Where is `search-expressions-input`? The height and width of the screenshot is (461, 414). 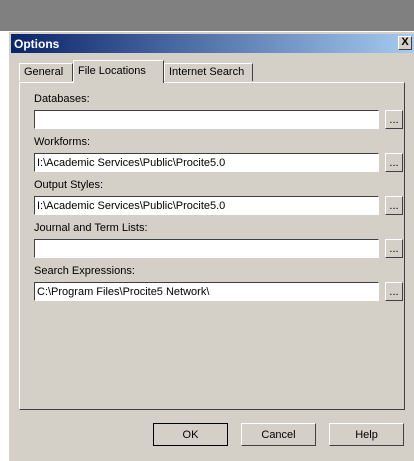
search-expressions-input is located at coordinates (206, 291).